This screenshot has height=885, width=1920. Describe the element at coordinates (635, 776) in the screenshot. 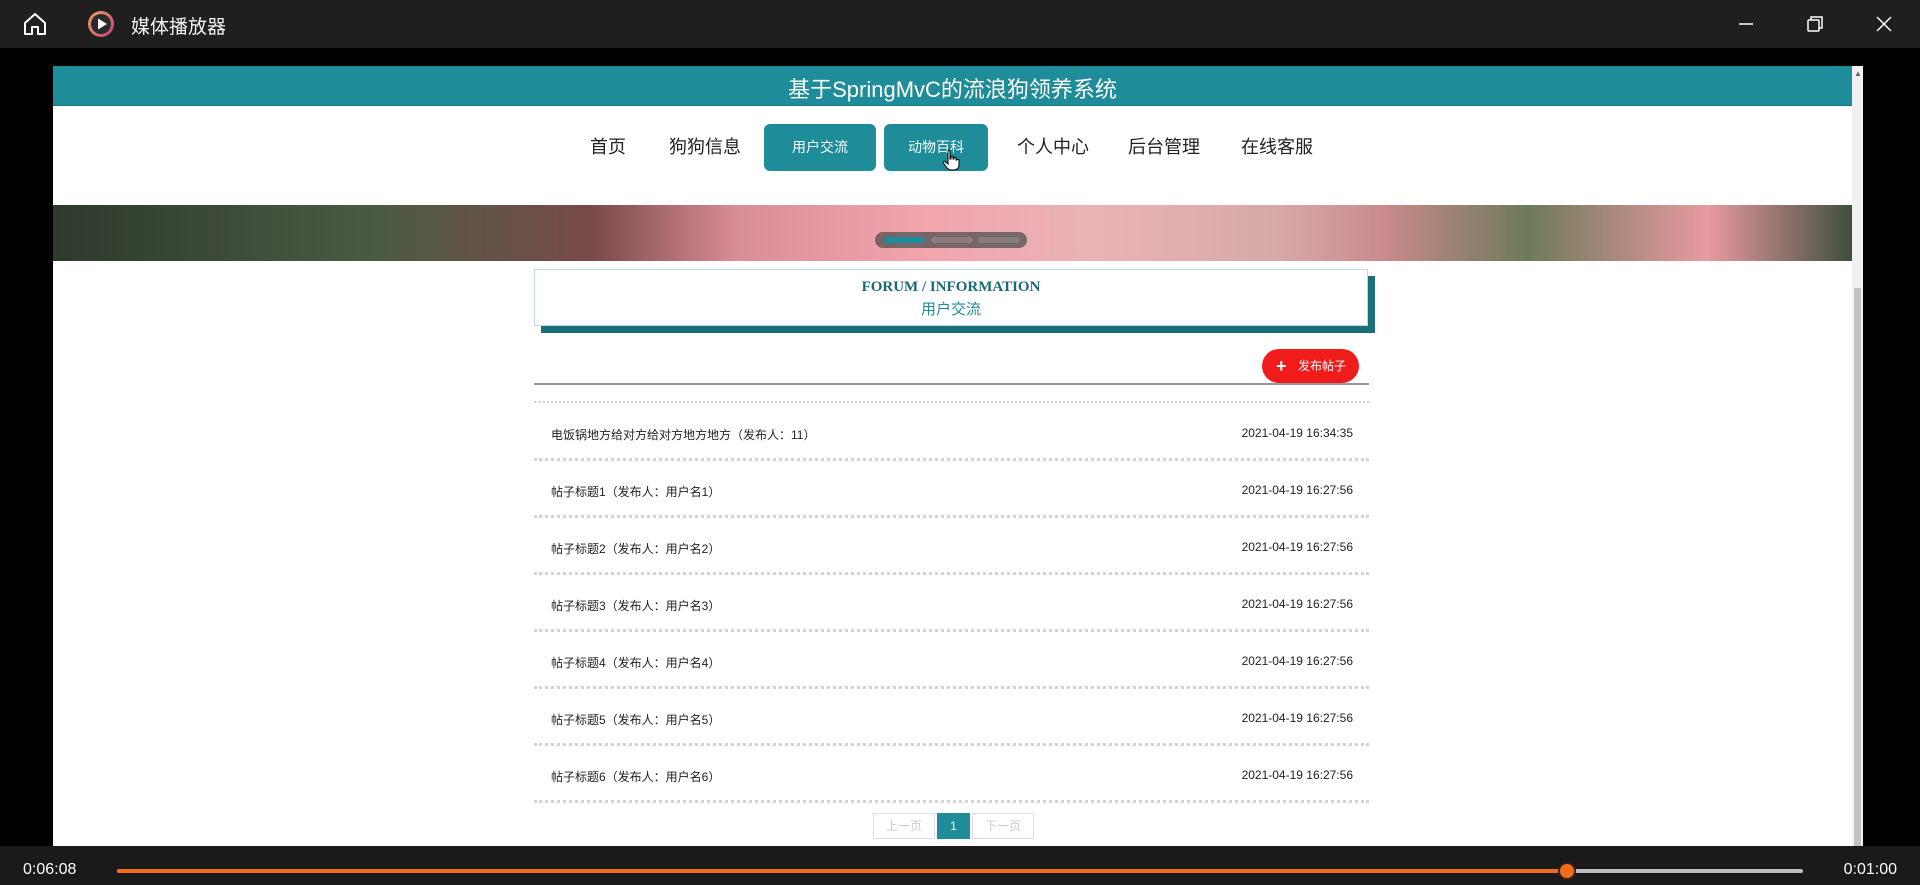

I see `post-title: 帖子标题6（发布人：用户名6）` at that location.